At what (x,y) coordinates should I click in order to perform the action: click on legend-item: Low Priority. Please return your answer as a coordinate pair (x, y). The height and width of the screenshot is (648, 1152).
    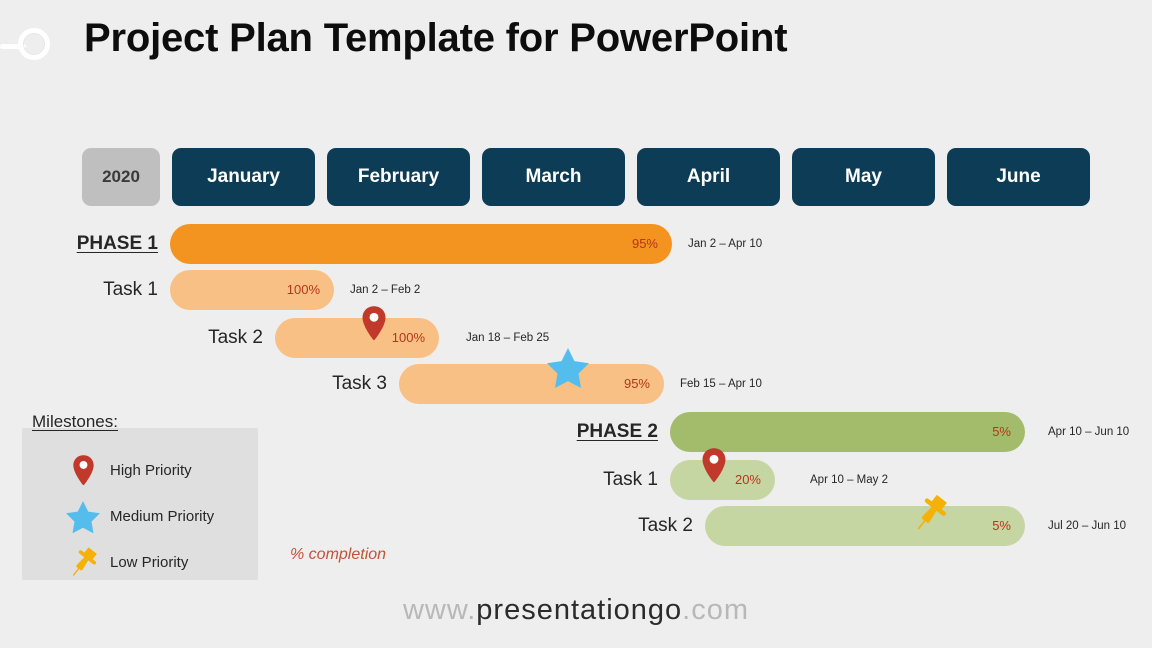
    Looking at the image, I should click on (140, 563).